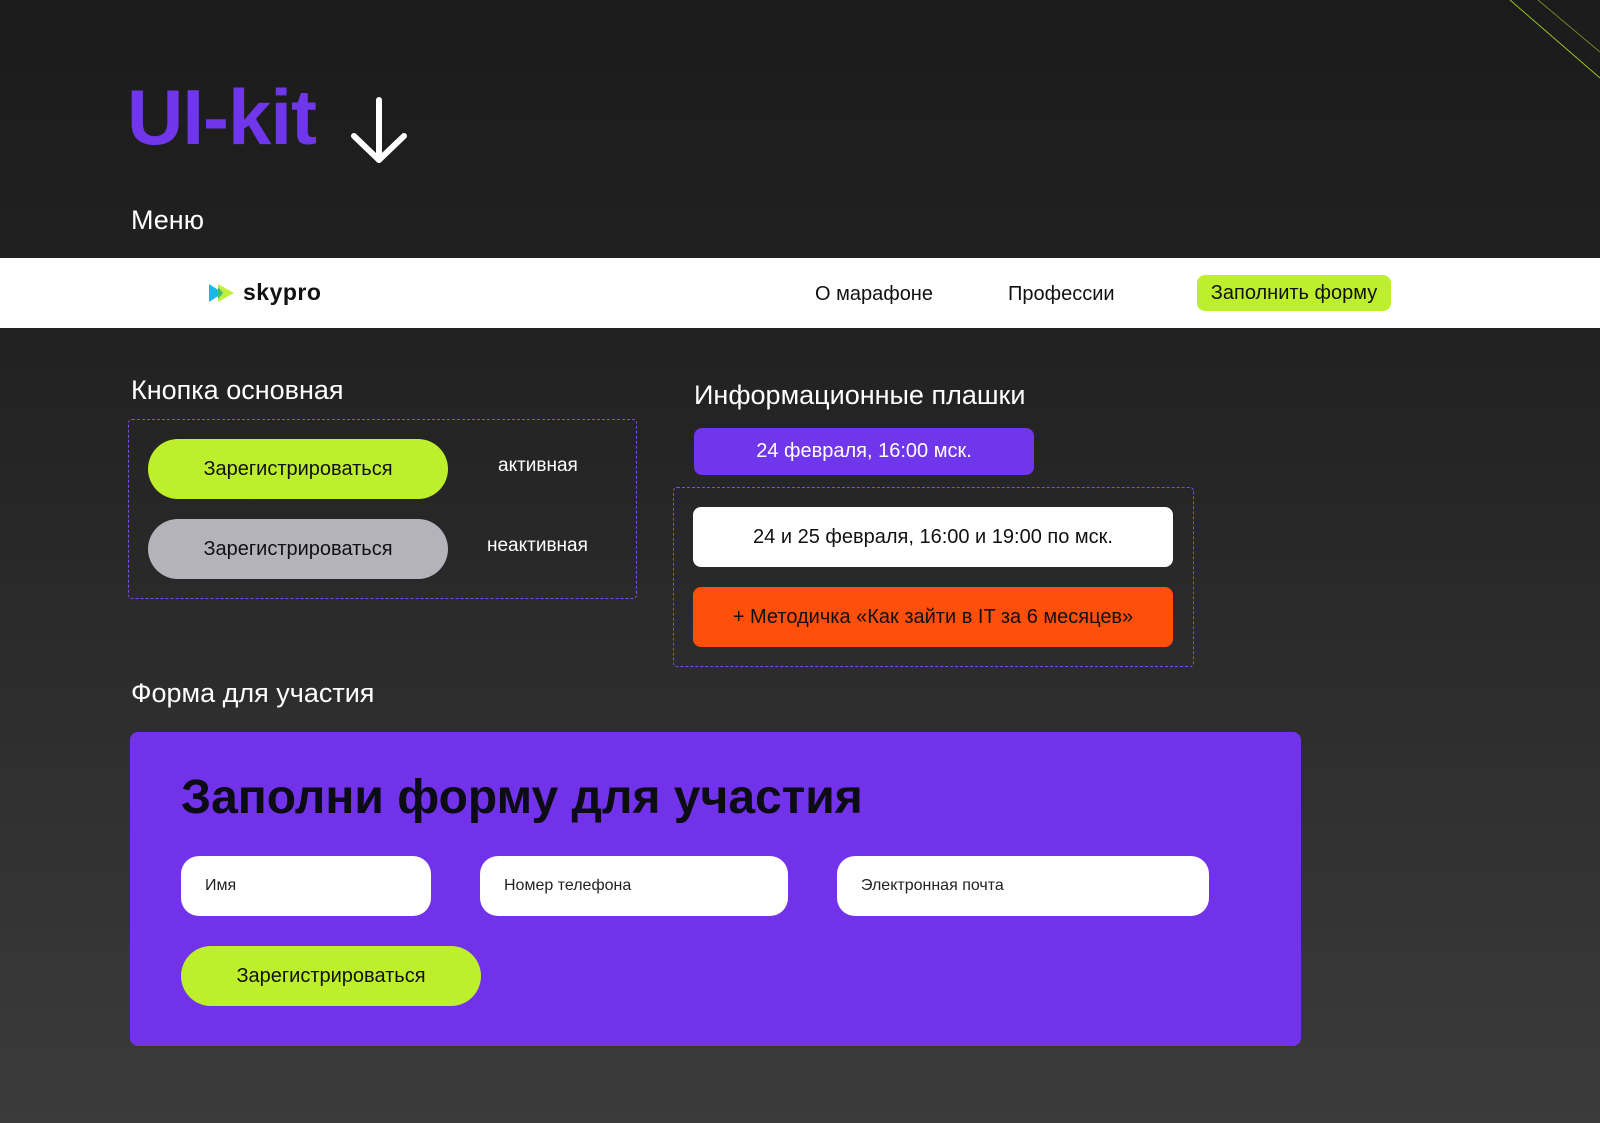  Describe the element at coordinates (282, 292) in the screenshot. I see `logo-text: skypro` at that location.